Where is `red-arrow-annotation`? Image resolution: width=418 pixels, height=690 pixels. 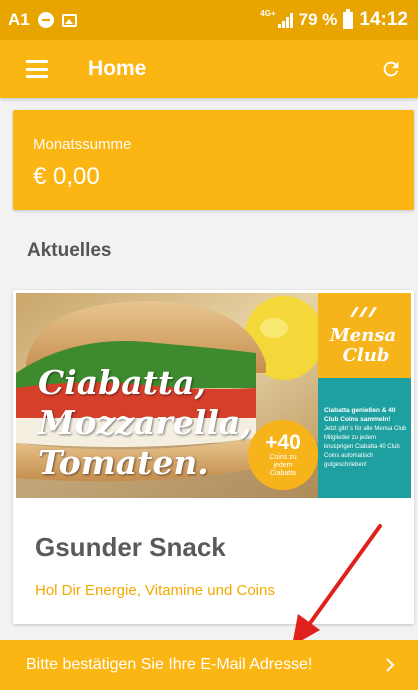
red-arrow-annotation is located at coordinates (337, 585).